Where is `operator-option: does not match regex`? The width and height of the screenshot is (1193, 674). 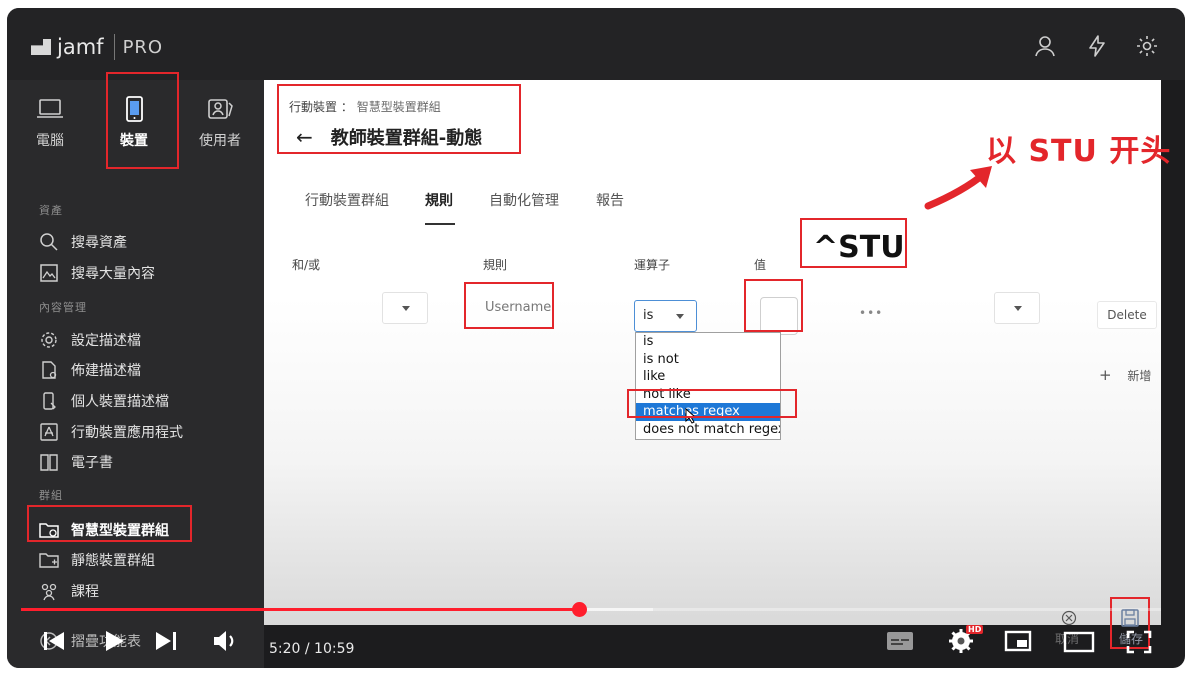
operator-option: does not match regex is located at coordinates (708, 430).